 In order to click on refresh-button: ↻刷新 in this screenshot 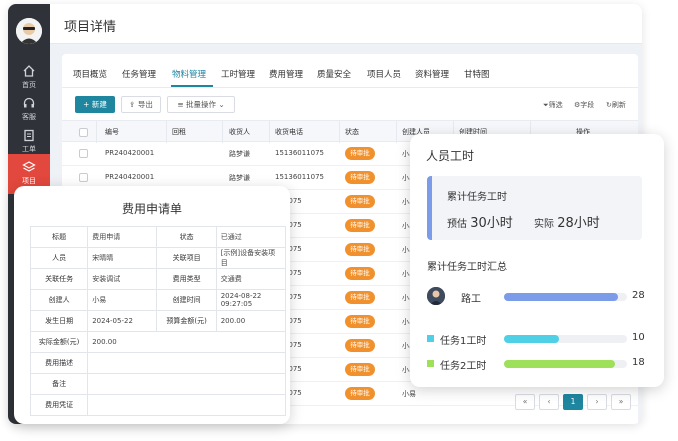, I will do `click(616, 105)`.